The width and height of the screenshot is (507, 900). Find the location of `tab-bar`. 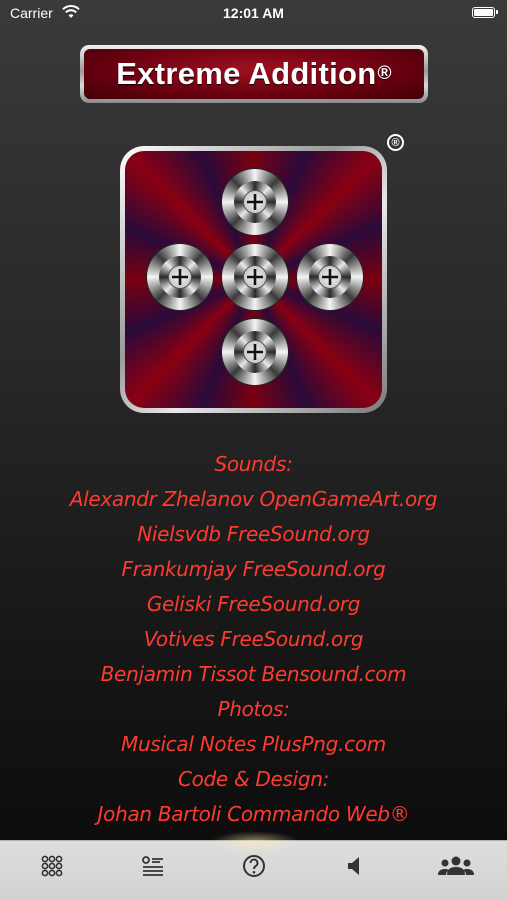

tab-bar is located at coordinates (253, 865).